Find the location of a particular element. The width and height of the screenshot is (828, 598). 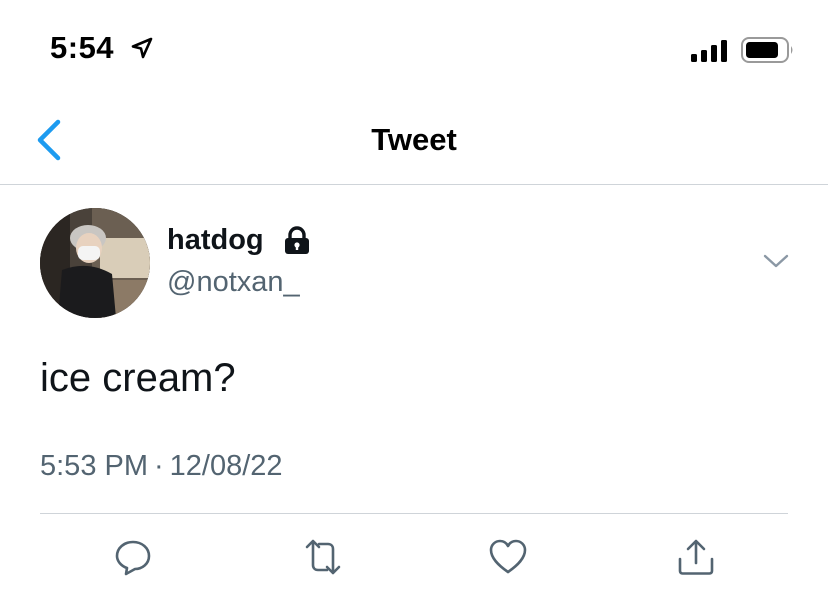

reply-button is located at coordinates (133, 557).